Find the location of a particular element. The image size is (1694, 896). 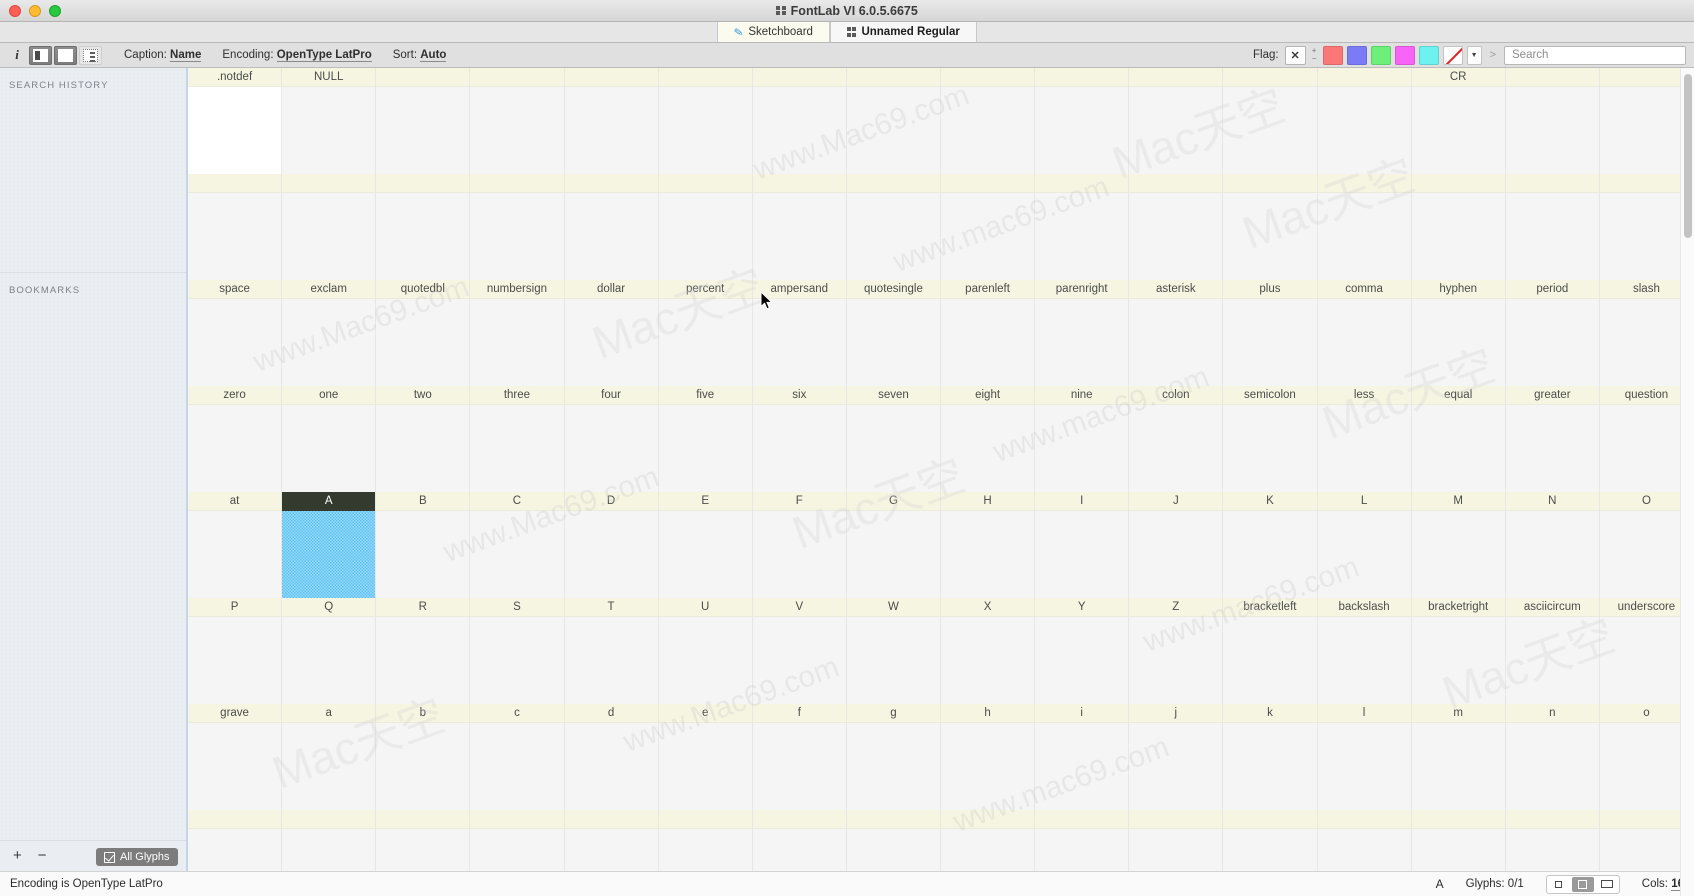

glyph-cell-f: F is located at coordinates (799, 545).